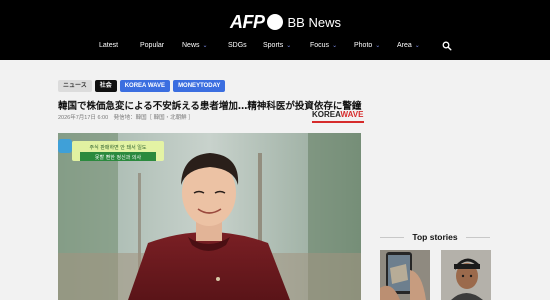 The width and height of the screenshot is (550, 300). I want to click on nav-item-focus: Focus ⌄, so click(323, 46).